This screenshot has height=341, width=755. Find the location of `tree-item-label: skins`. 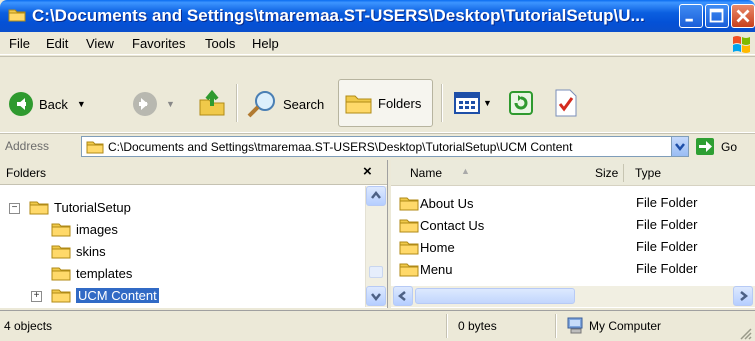

tree-item-label: skins is located at coordinates (91, 251).